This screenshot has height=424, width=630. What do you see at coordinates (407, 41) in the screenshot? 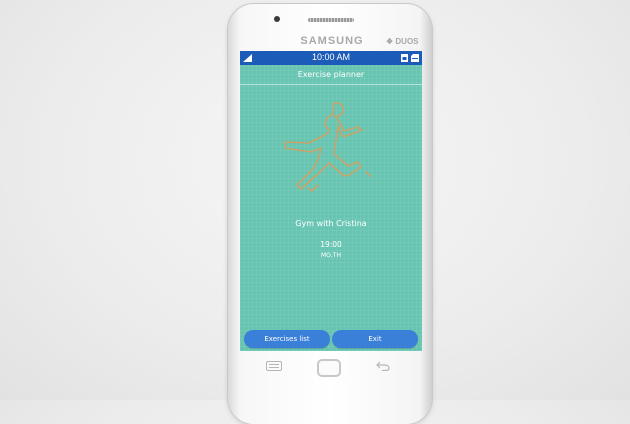
I see `duos-label: DUOS` at bounding box center [407, 41].